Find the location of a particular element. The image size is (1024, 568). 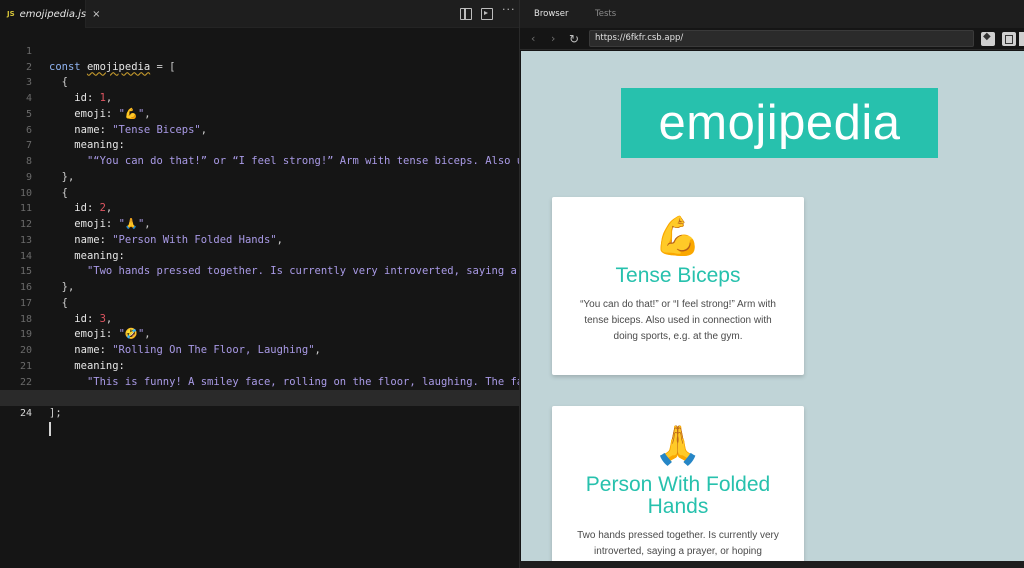

code-line: 11 emoji: "🙏", is located at coordinates (259, 208).